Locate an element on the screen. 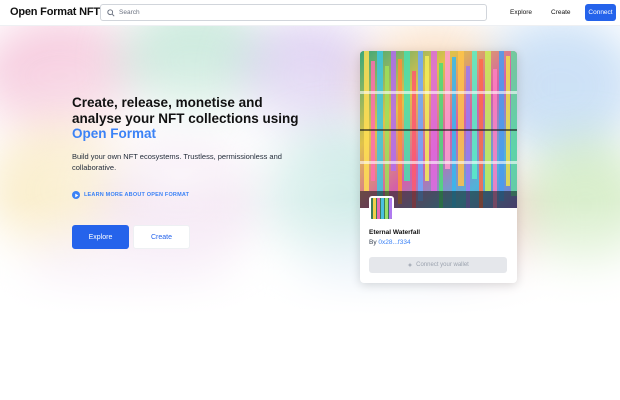  hero-headline-accent: Open Format is located at coordinates (114, 133).